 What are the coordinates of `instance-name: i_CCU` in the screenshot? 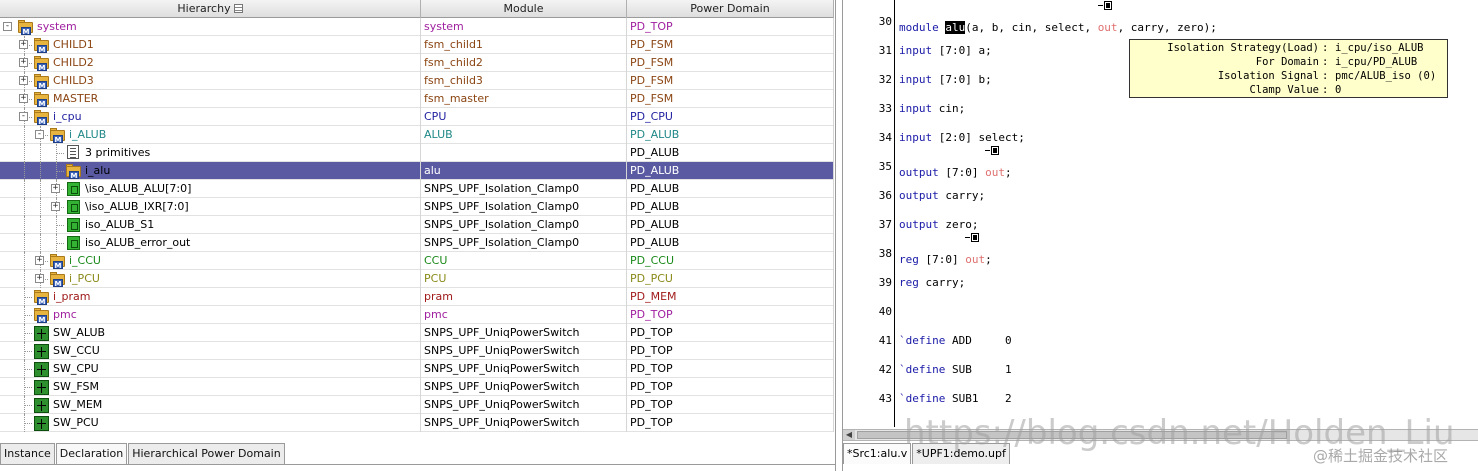 It's located at (85, 260).